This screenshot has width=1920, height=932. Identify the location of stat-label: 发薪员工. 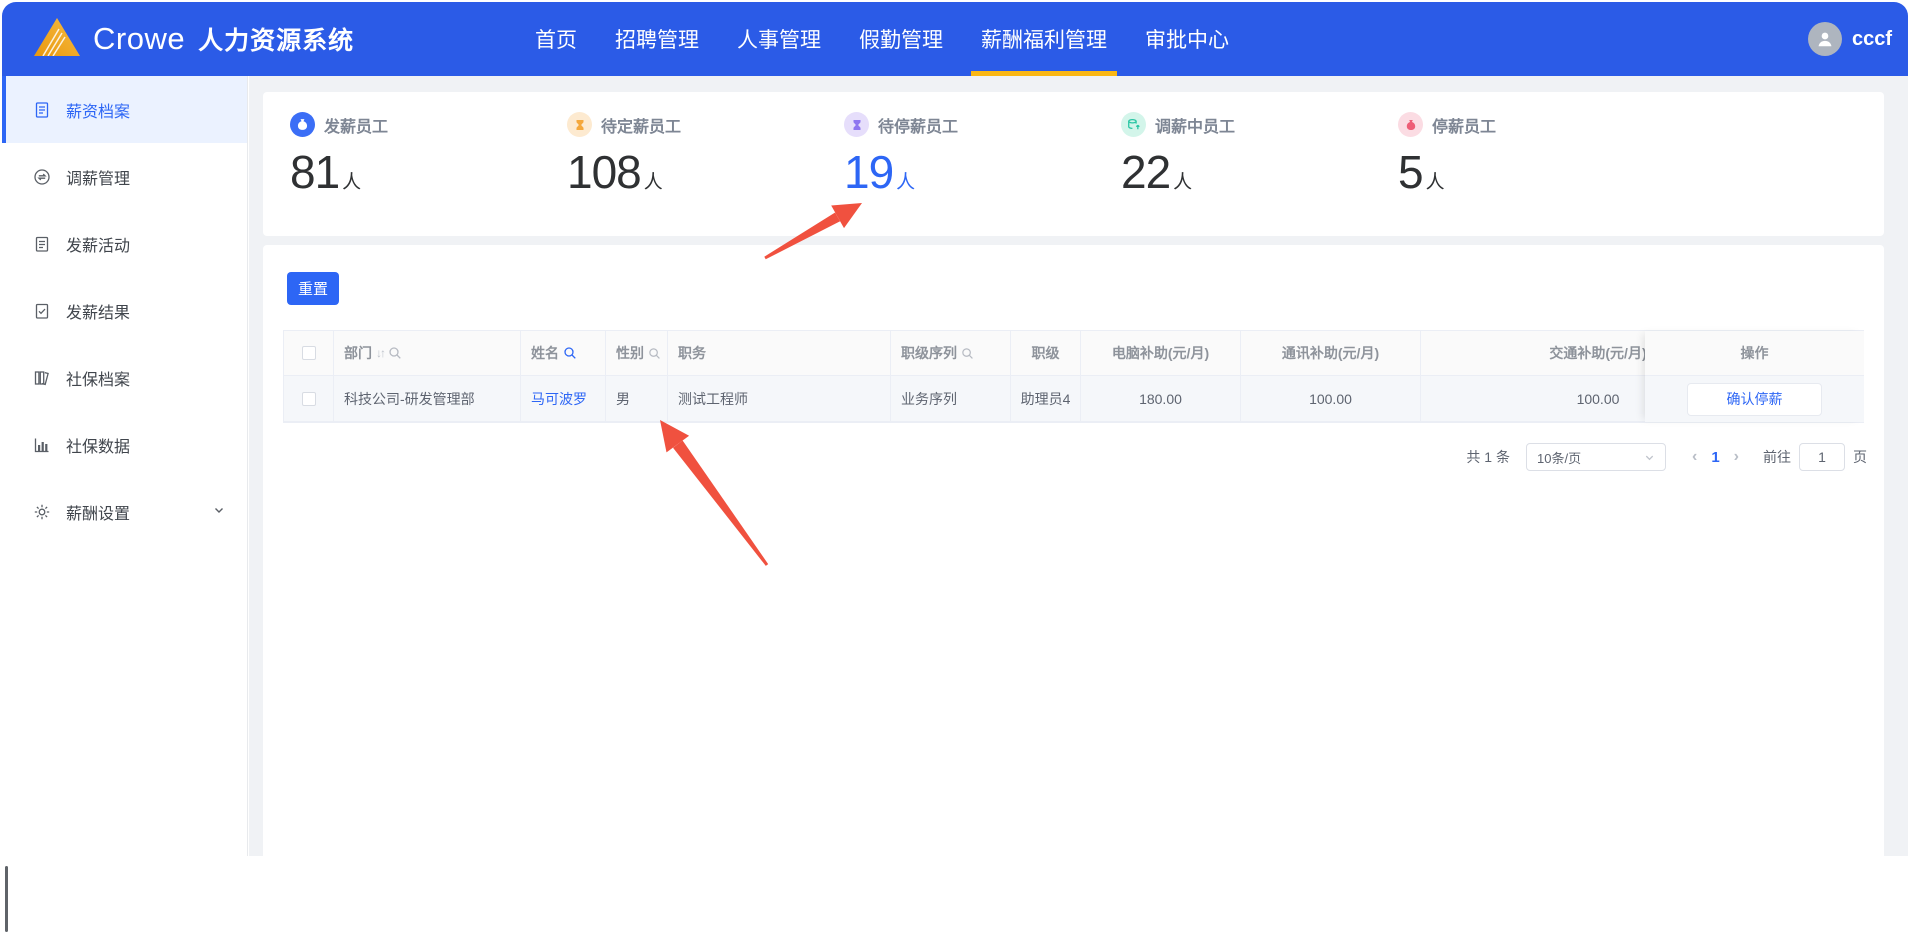
(356, 127).